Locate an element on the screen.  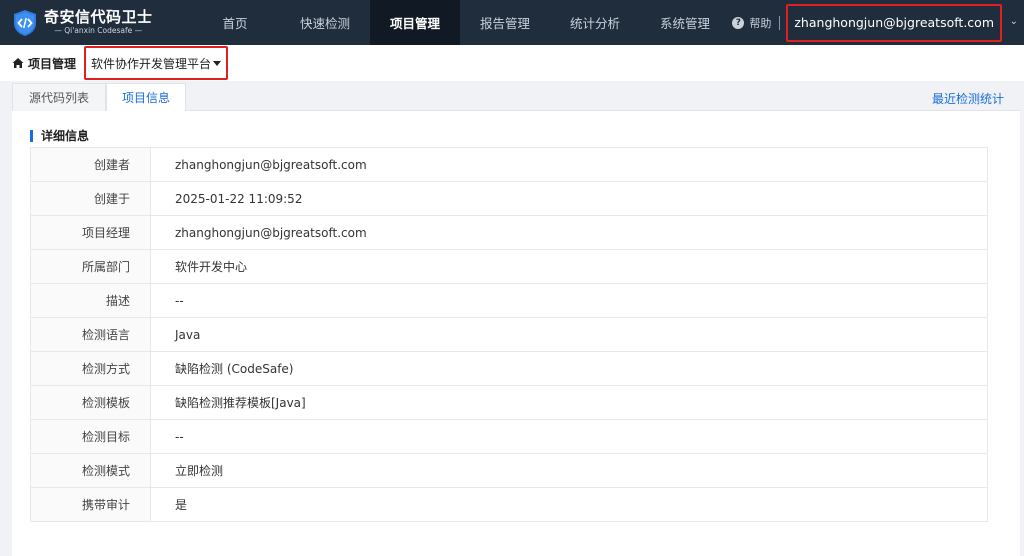
table-row: 创建者 zhanghongjun@bjgreatsoft.com is located at coordinates (509, 164).